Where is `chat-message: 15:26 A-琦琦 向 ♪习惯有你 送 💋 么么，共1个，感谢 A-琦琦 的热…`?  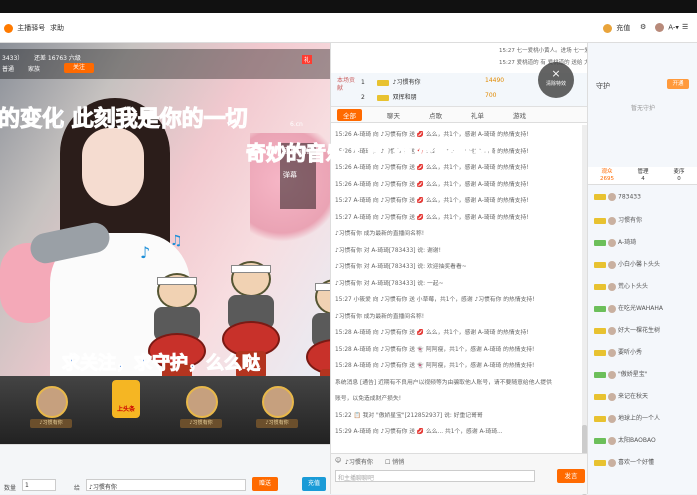 chat-message: 15:26 A-琦琦 向 ♪习惯有你 送 💋 么么，共1个，感谢 A-琦琦 的热… is located at coordinates (432, 184).